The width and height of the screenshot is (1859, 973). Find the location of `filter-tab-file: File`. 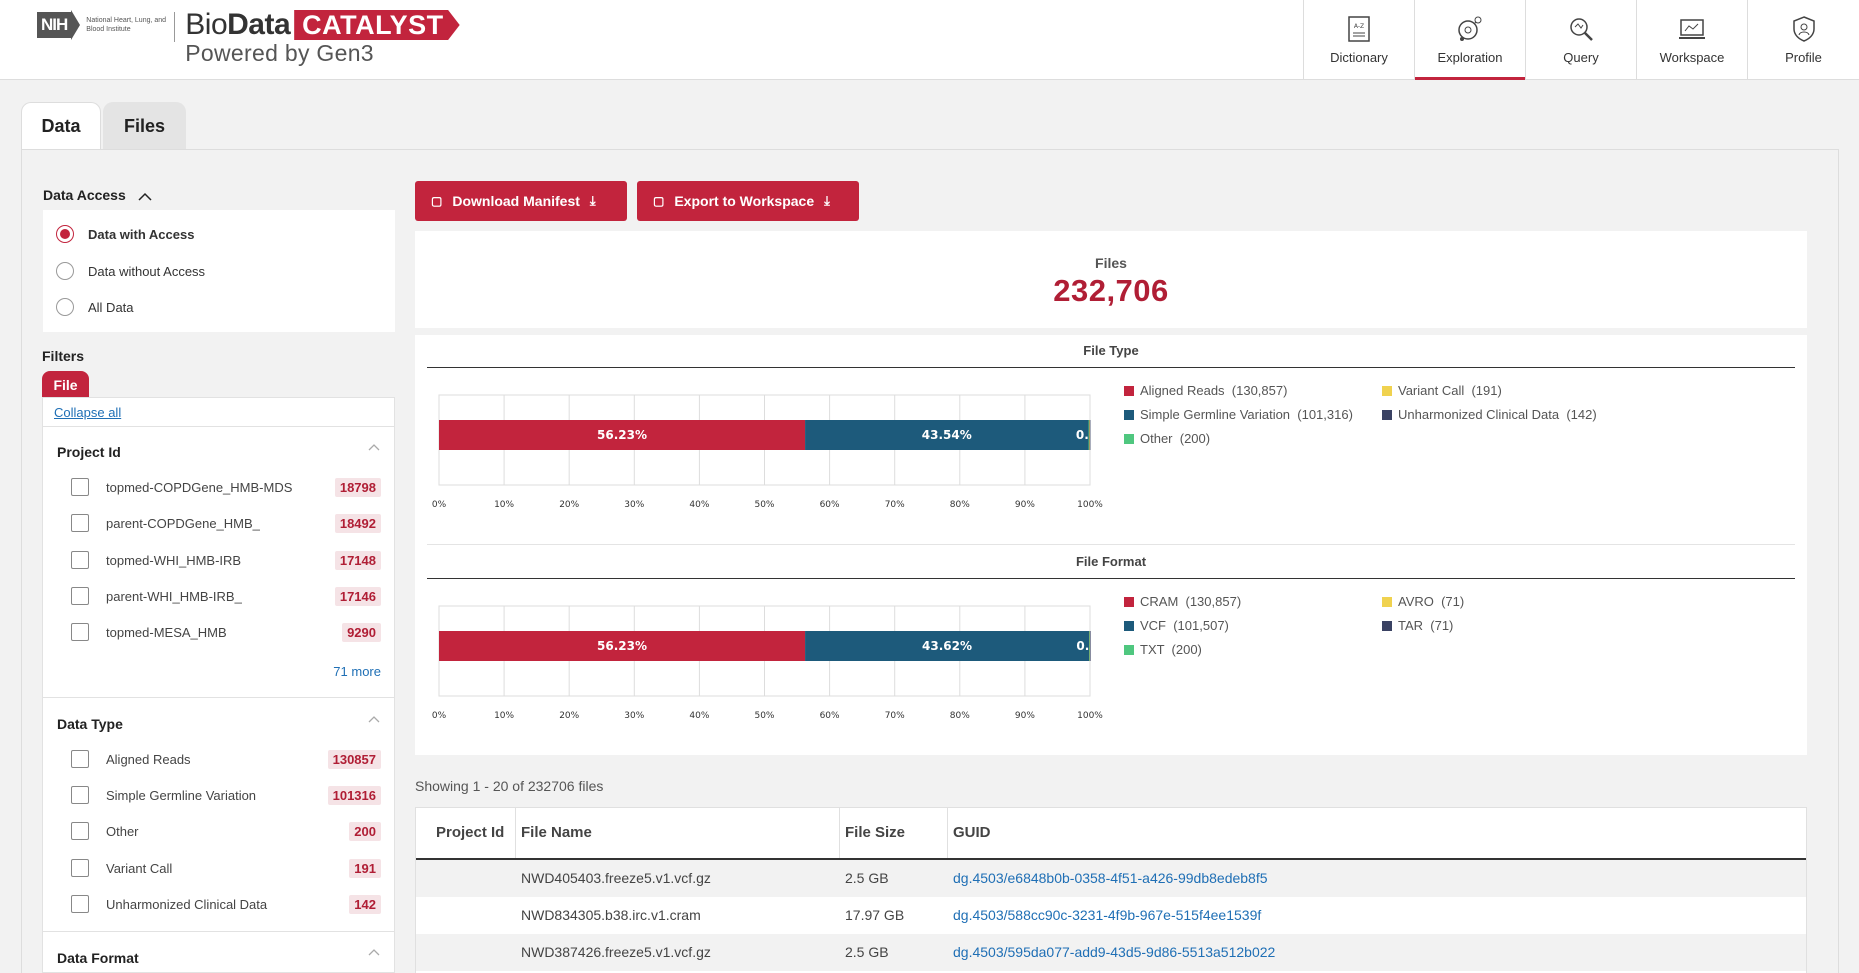

filter-tab-file: File is located at coordinates (65, 384).